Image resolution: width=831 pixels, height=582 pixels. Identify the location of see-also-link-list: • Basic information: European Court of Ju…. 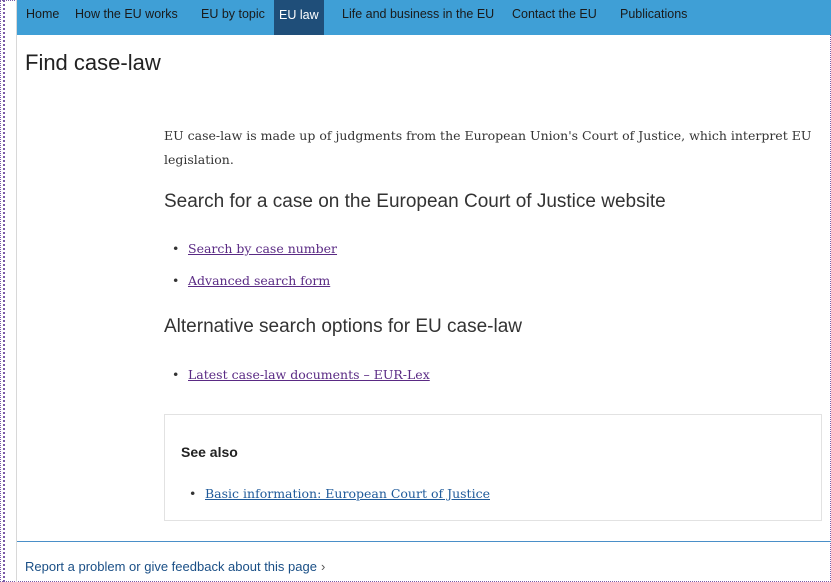
(339, 494).